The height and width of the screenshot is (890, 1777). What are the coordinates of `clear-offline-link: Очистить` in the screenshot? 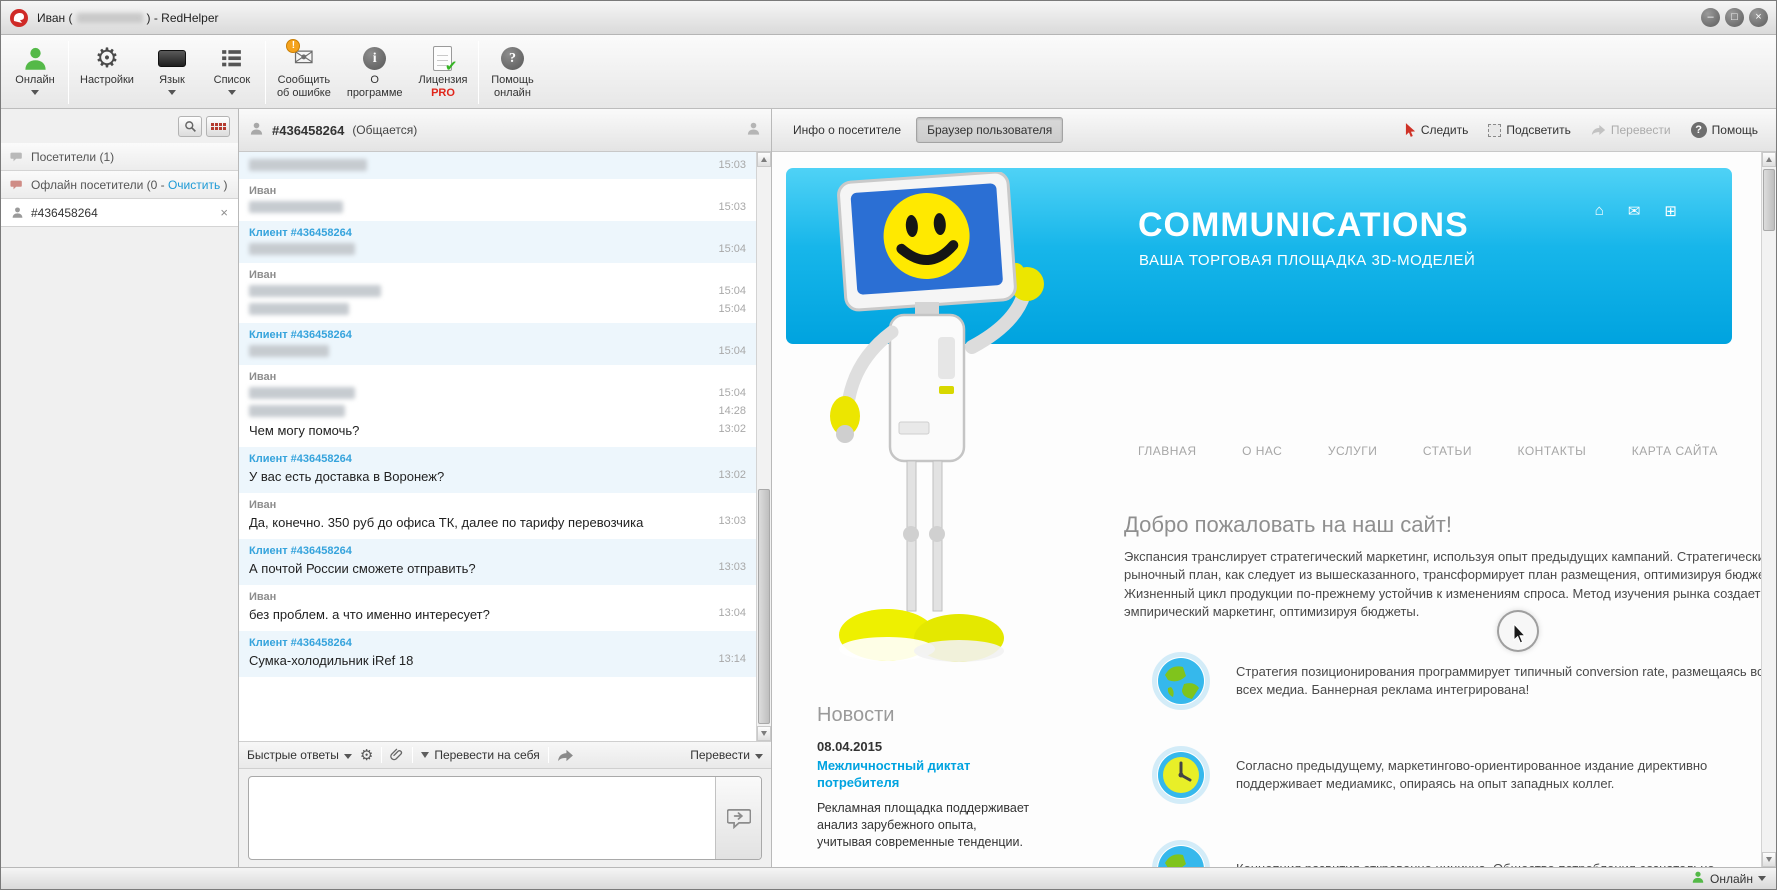 It's located at (194, 185).